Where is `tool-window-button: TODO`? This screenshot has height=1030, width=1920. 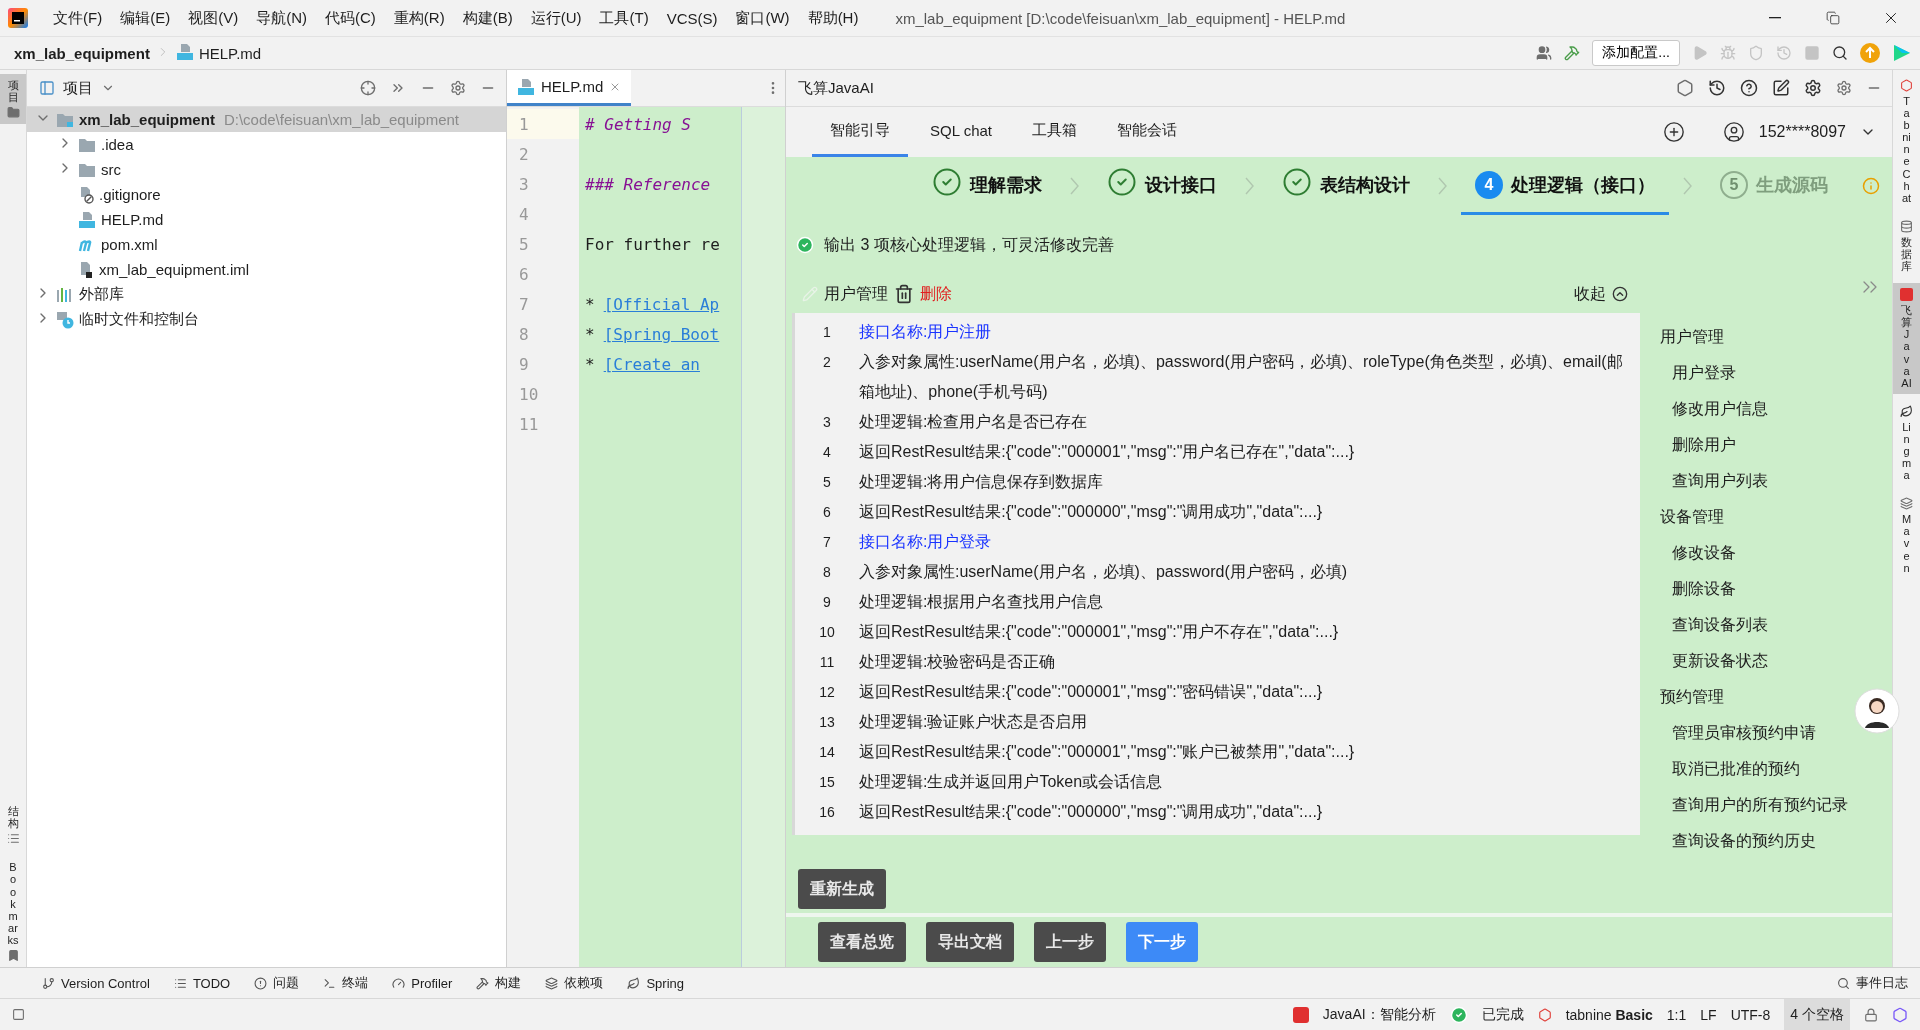
tool-window-button: TODO is located at coordinates (202, 983).